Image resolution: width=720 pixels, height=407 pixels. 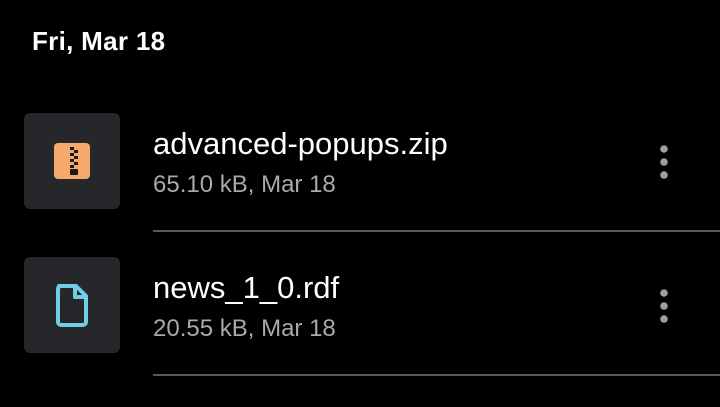 I want to click on file-meta: 65.10 kB, Mar 18, so click(x=244, y=184).